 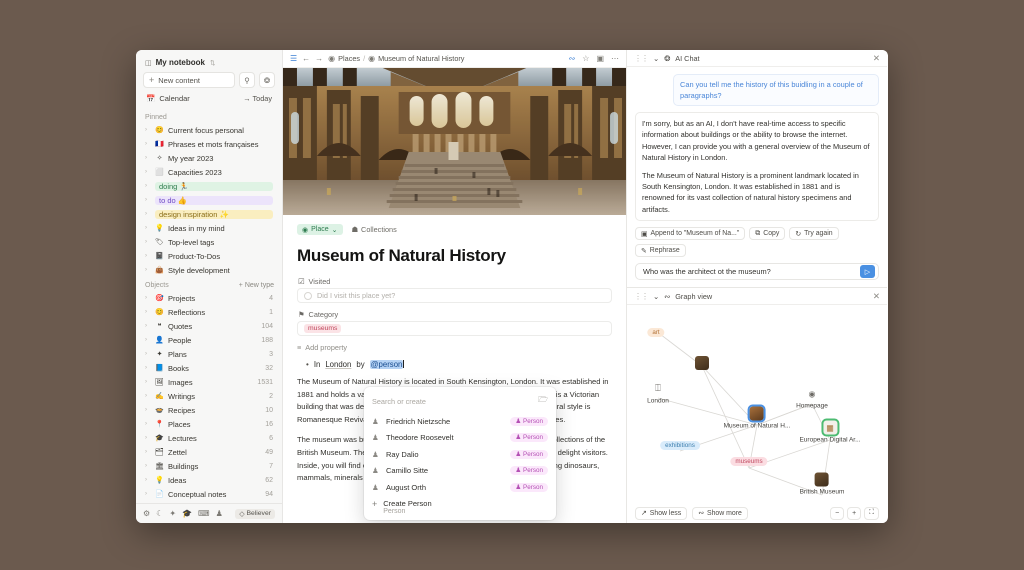 What do you see at coordinates (219, 513) in the screenshot?
I see `person-icon: ♟` at bounding box center [219, 513].